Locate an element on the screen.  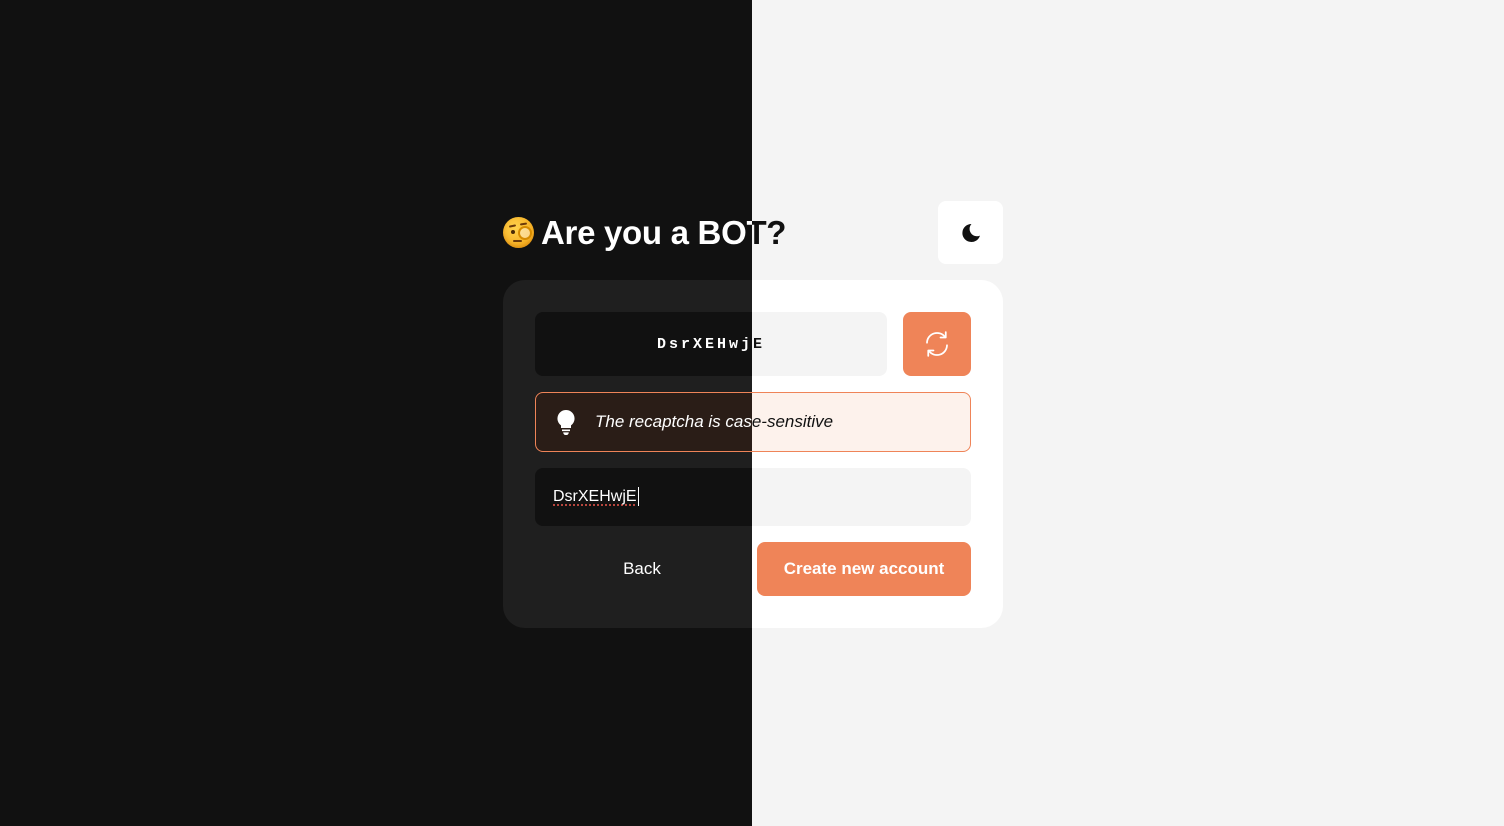
refresh-captcha-button is located at coordinates (937, 344).